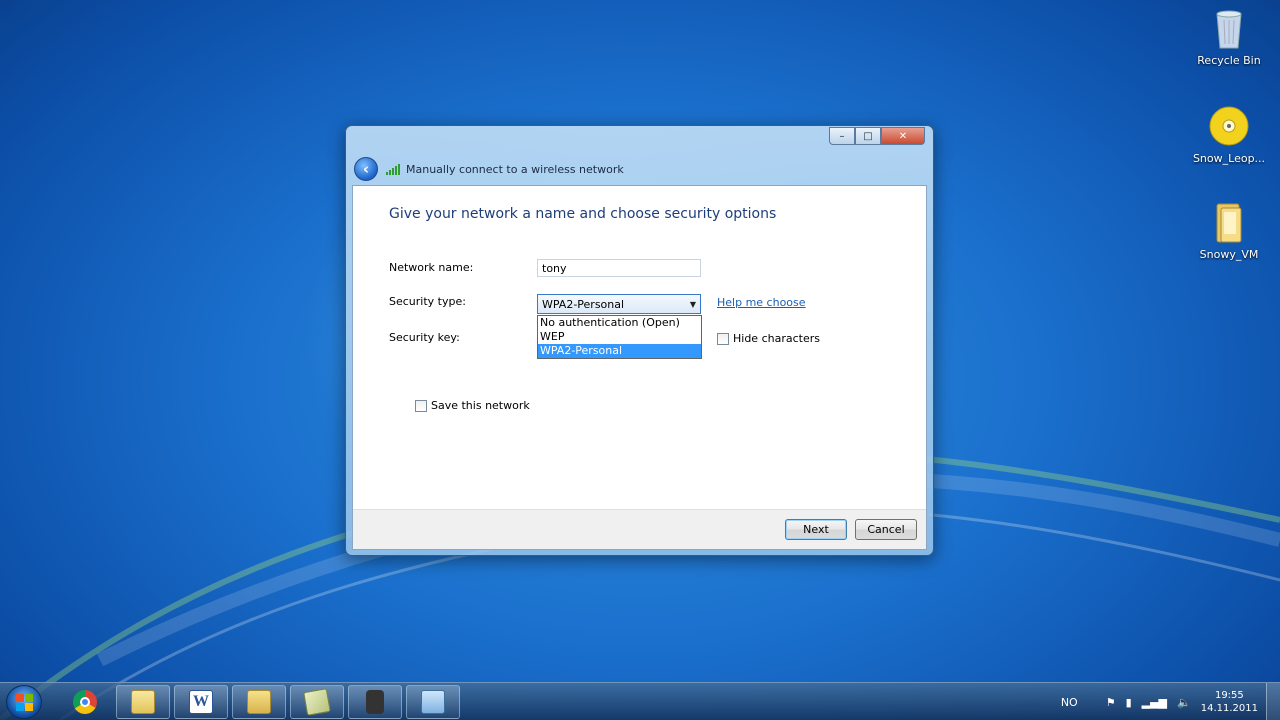  What do you see at coordinates (431, 267) in the screenshot?
I see `network-name-label: Network name:` at bounding box center [431, 267].